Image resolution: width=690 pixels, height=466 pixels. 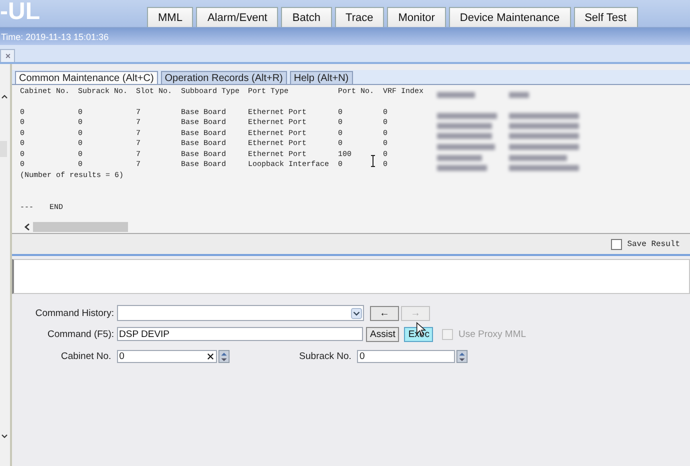 What do you see at coordinates (384, 313) in the screenshot?
I see `back-button: ←` at bounding box center [384, 313].